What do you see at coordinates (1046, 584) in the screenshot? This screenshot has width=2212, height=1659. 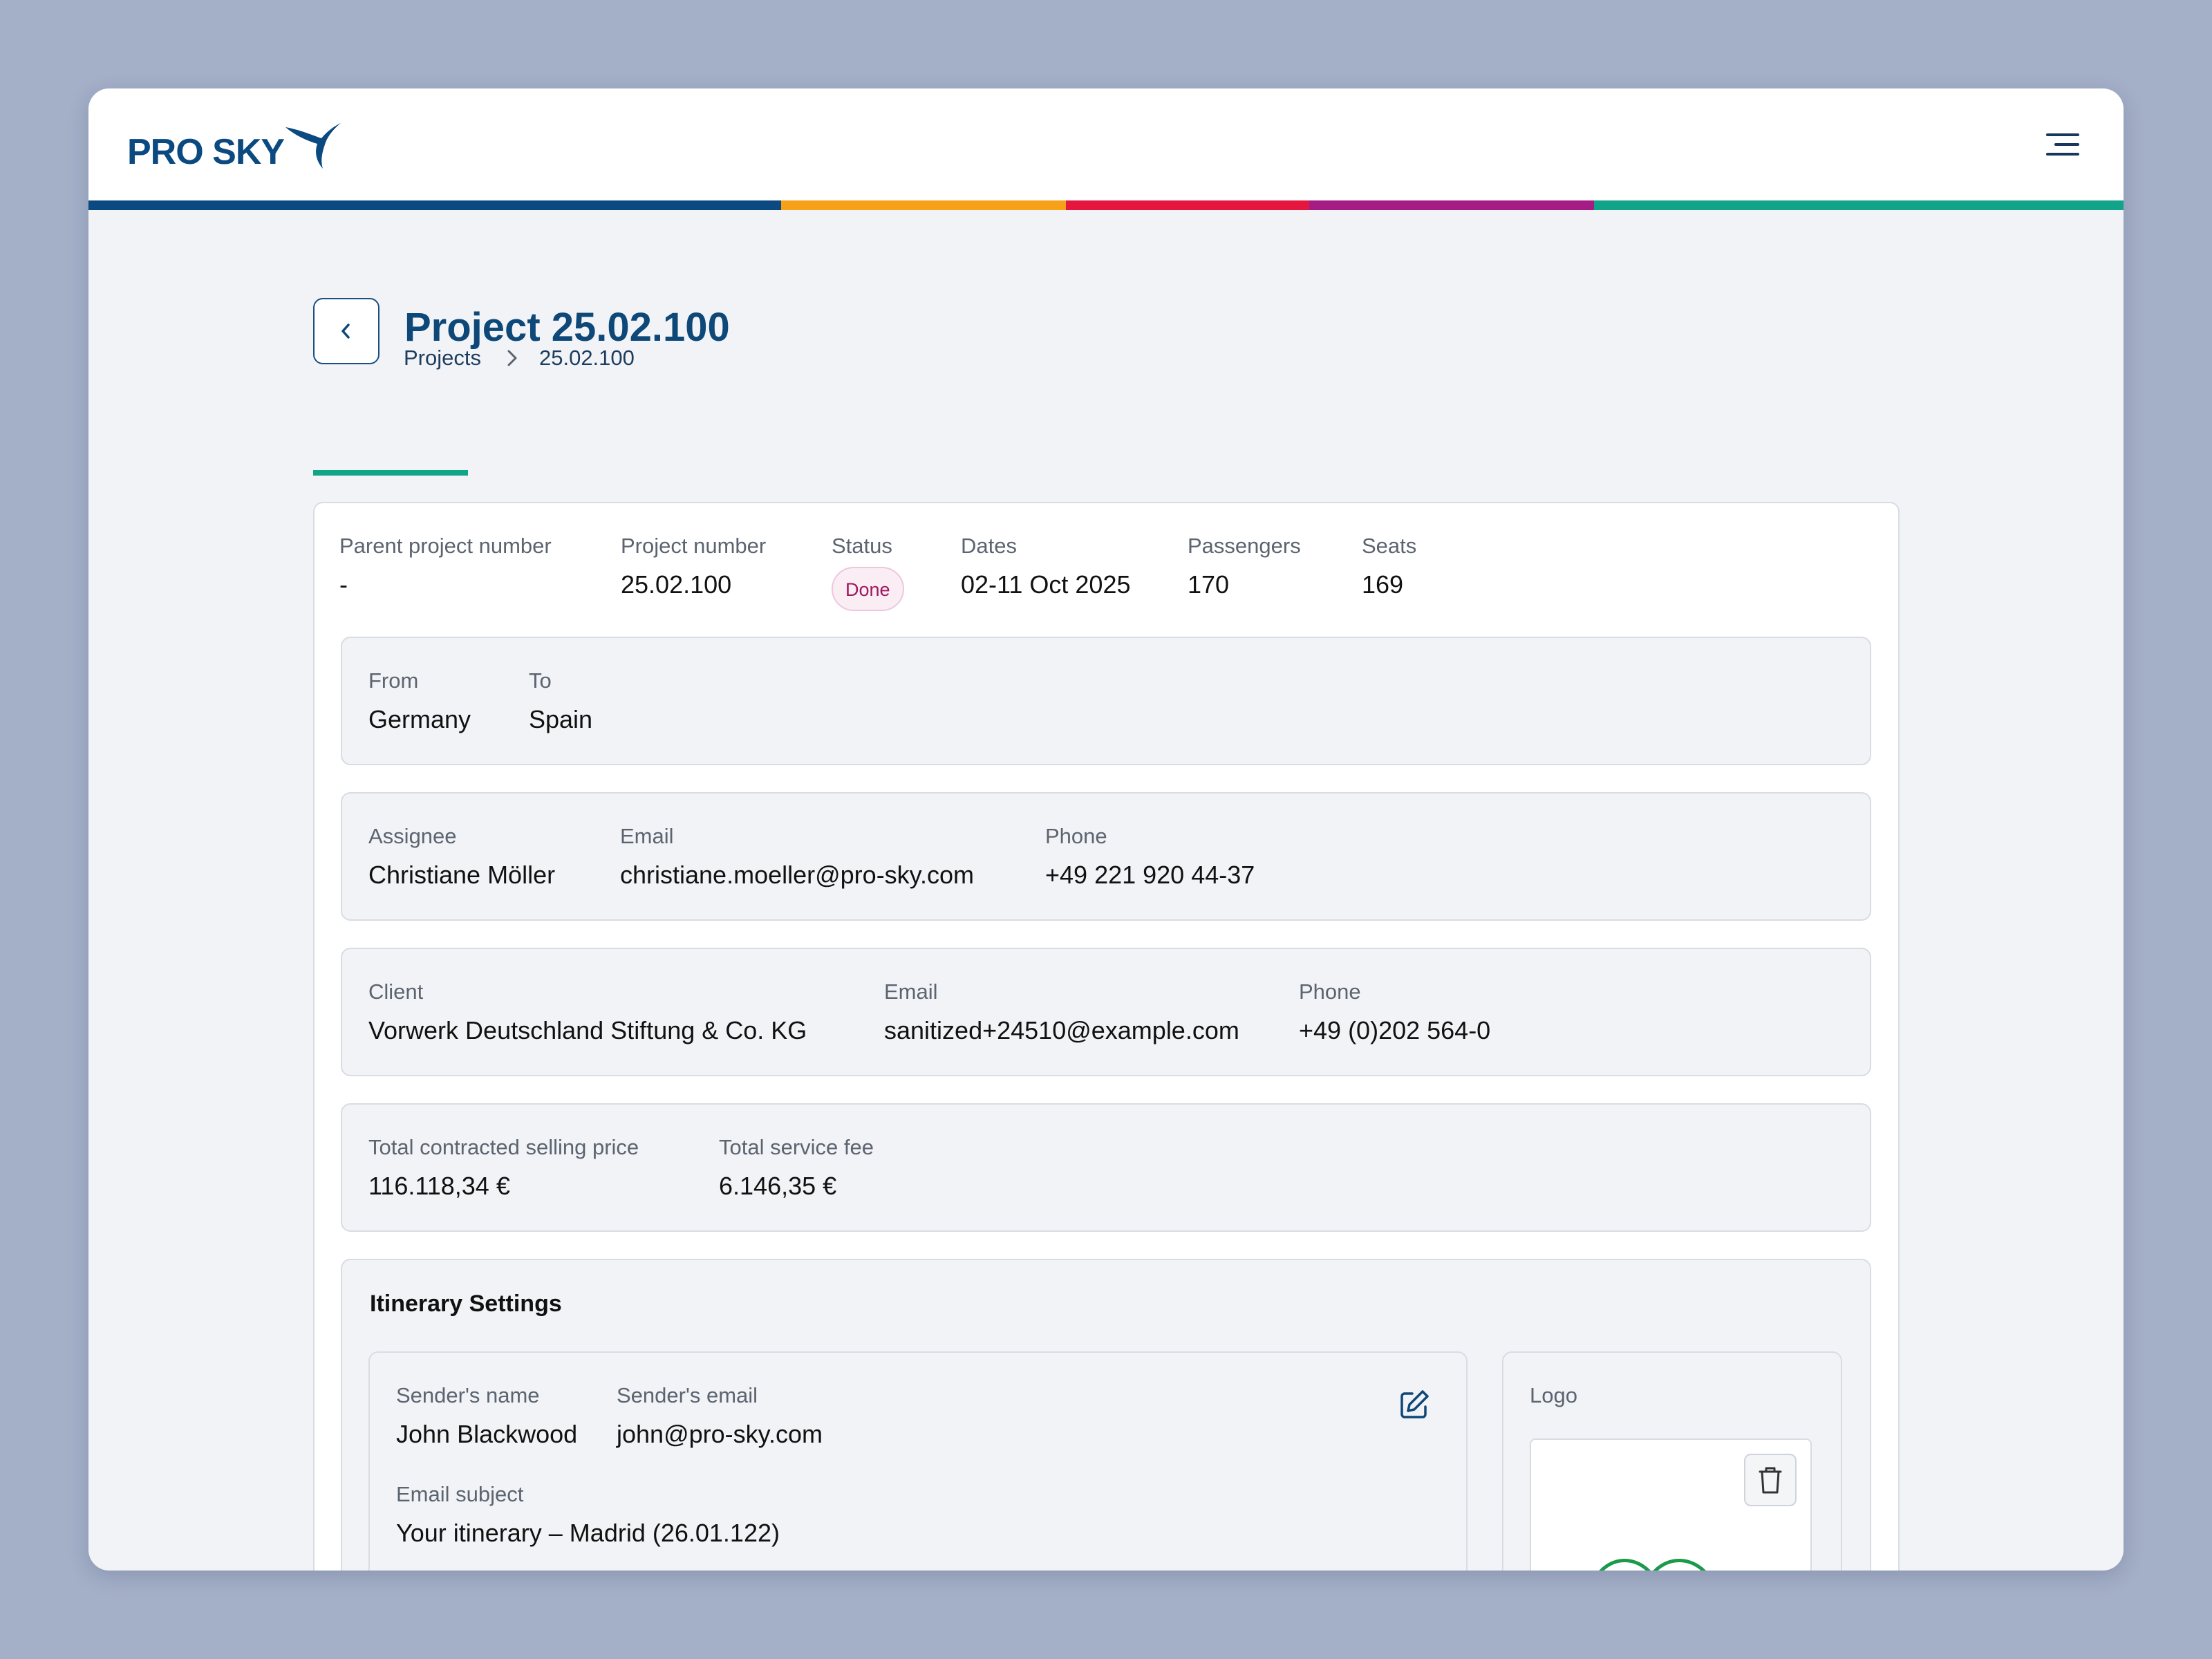 I see `field-value: 02-11 Oct 2025` at bounding box center [1046, 584].